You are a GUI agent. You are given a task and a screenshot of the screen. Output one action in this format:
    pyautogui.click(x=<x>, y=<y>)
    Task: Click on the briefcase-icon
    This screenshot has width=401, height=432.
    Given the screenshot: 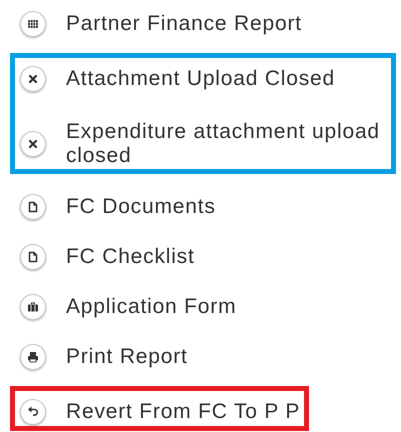 What is the action you would take?
    pyautogui.click(x=33, y=307)
    